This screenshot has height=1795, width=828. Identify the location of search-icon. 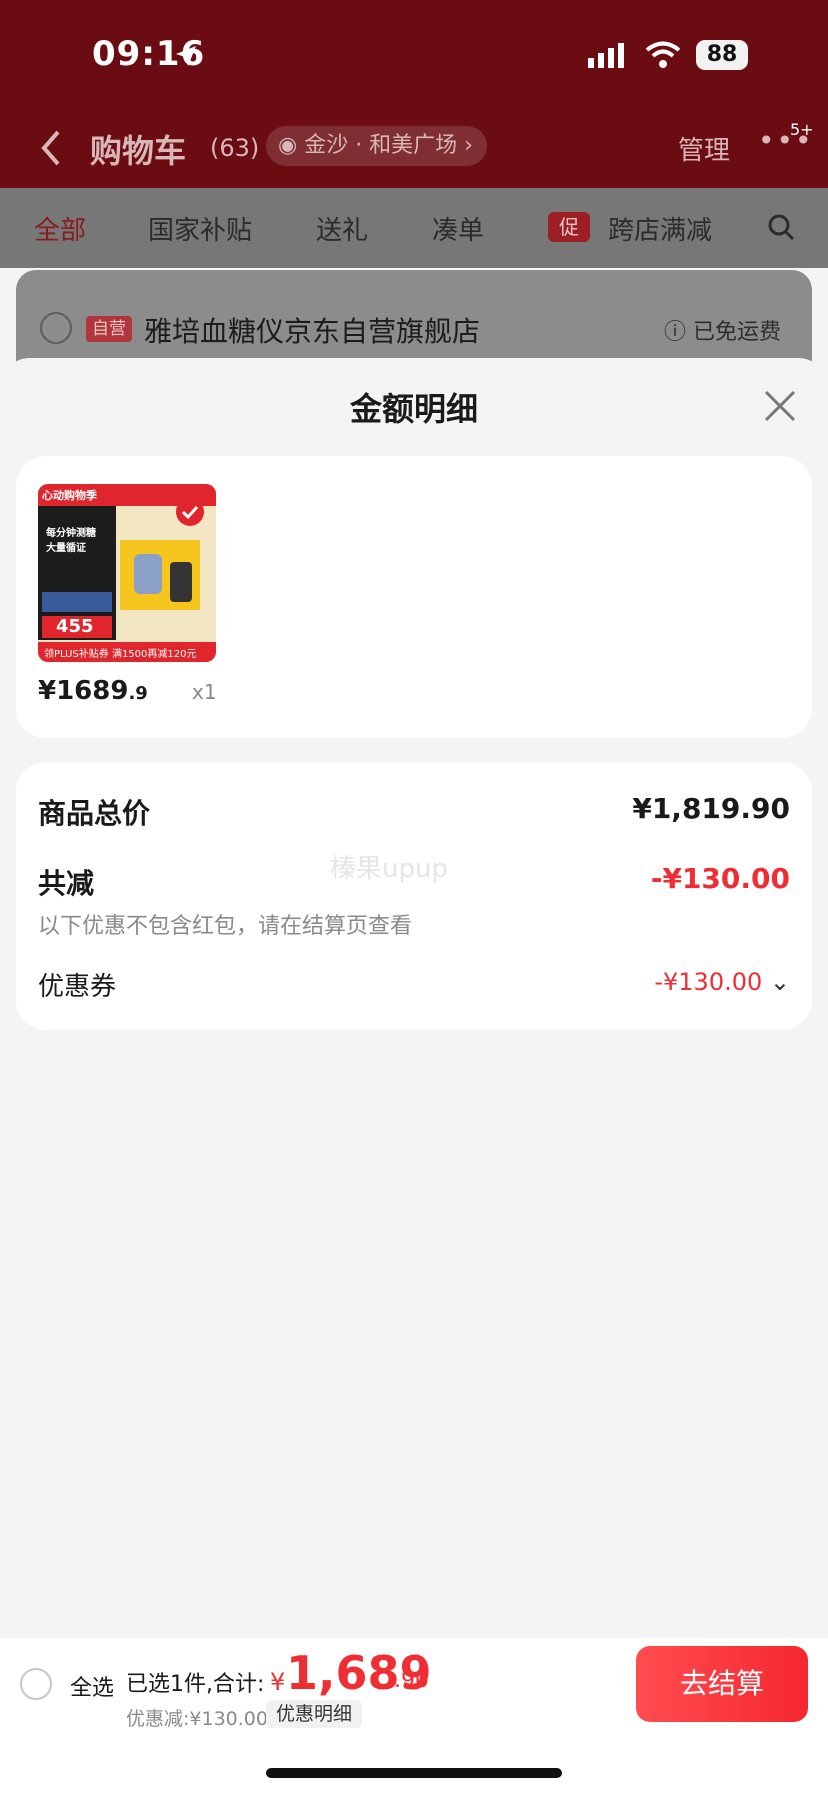
(781, 227).